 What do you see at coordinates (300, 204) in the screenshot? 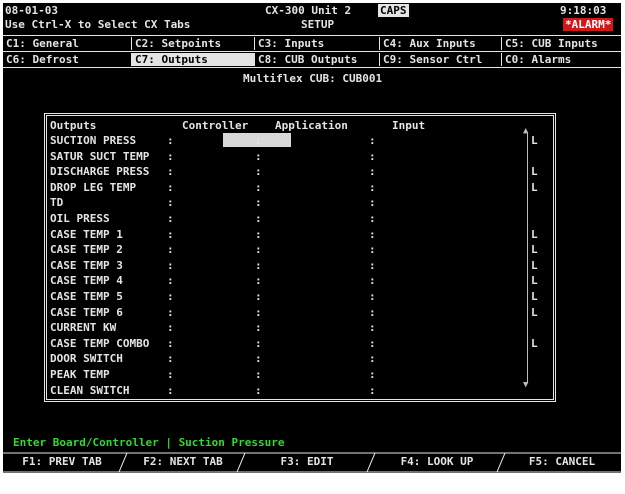
I see `table-row: TD:::` at bounding box center [300, 204].